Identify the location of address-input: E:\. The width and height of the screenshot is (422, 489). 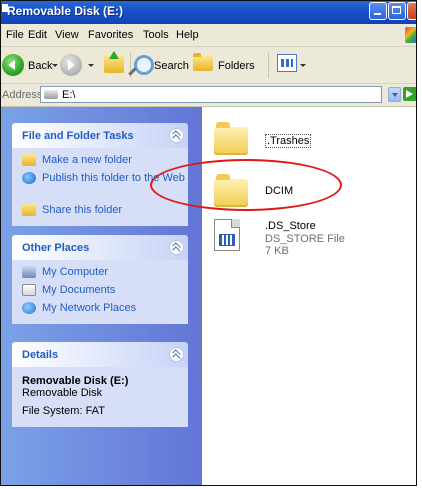
(211, 94).